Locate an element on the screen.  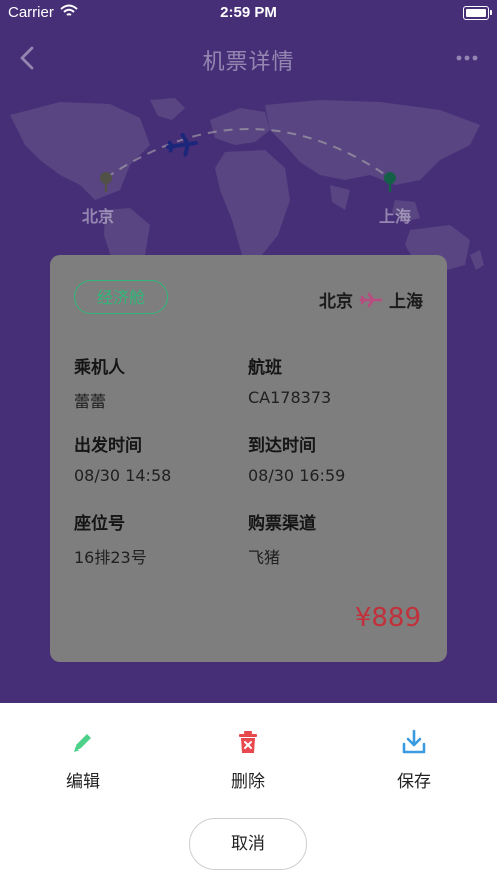
field-label: 座位号 is located at coordinates (99, 524).